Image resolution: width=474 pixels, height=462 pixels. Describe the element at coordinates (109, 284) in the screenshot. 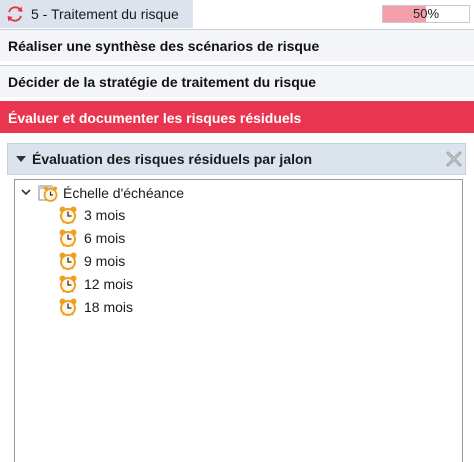

I see `tree-item-label: 12 mois` at that location.